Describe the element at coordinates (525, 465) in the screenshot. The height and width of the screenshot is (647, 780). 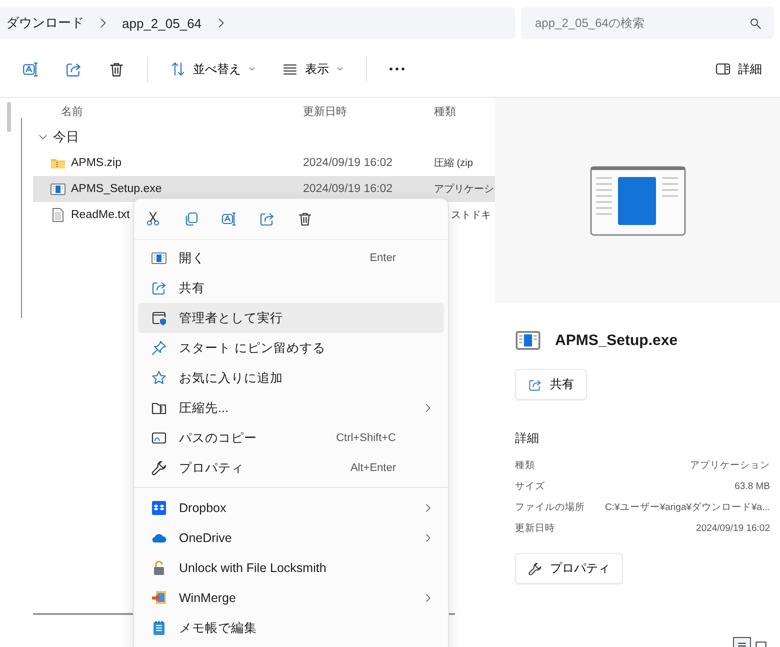
I see `property-label: 種類` at that location.